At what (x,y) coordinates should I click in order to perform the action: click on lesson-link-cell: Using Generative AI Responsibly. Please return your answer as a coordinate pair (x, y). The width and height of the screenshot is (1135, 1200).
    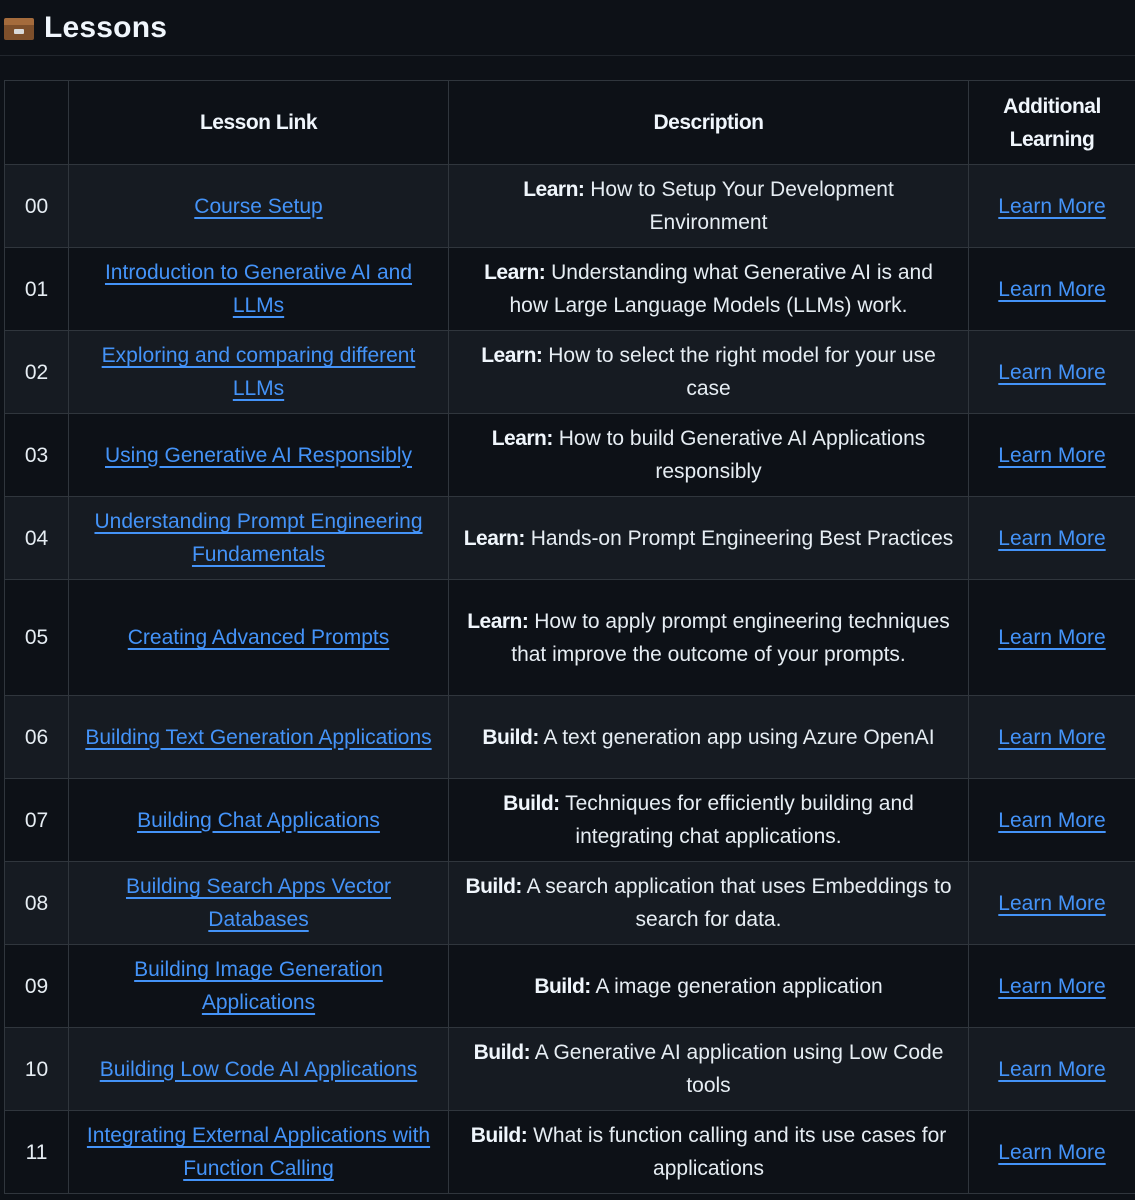
    Looking at the image, I should click on (258, 455).